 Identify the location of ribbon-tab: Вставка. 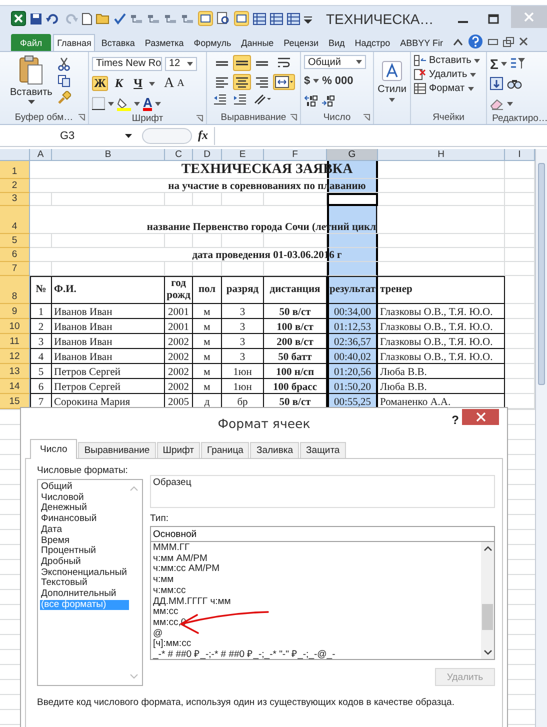
(118, 42).